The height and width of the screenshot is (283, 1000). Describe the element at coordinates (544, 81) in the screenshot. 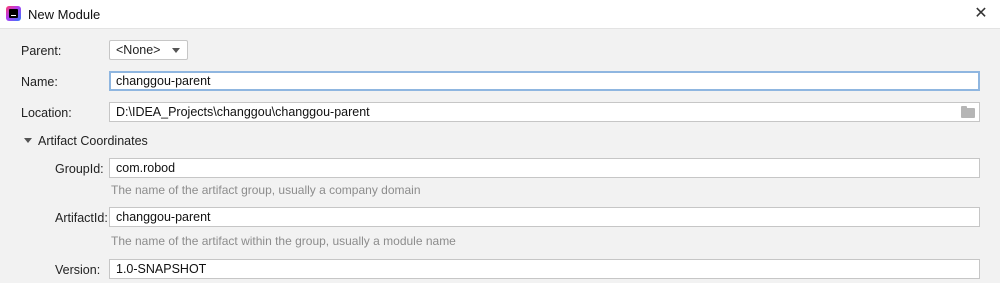

I see `name-input: changgou-parent` at that location.